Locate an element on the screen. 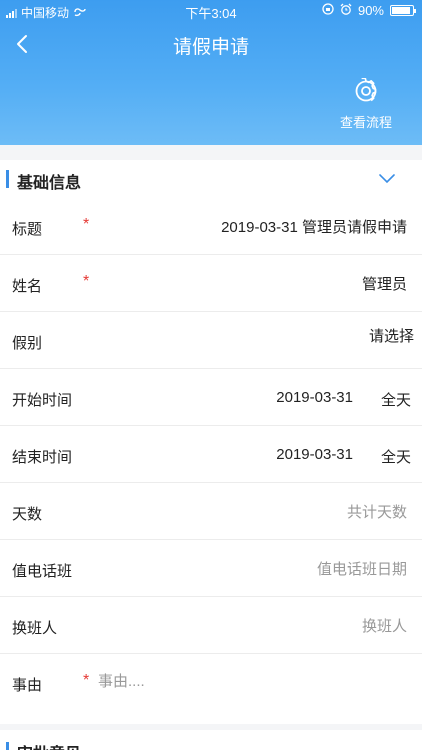 The height and width of the screenshot is (750, 422). start-period-field: 全天 is located at coordinates (396, 399).